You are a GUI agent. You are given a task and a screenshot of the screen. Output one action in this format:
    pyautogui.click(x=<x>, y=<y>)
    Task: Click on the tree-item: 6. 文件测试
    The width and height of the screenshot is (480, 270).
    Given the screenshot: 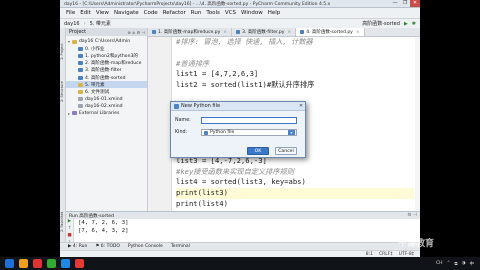 What is the action you would take?
    pyautogui.click(x=106, y=91)
    